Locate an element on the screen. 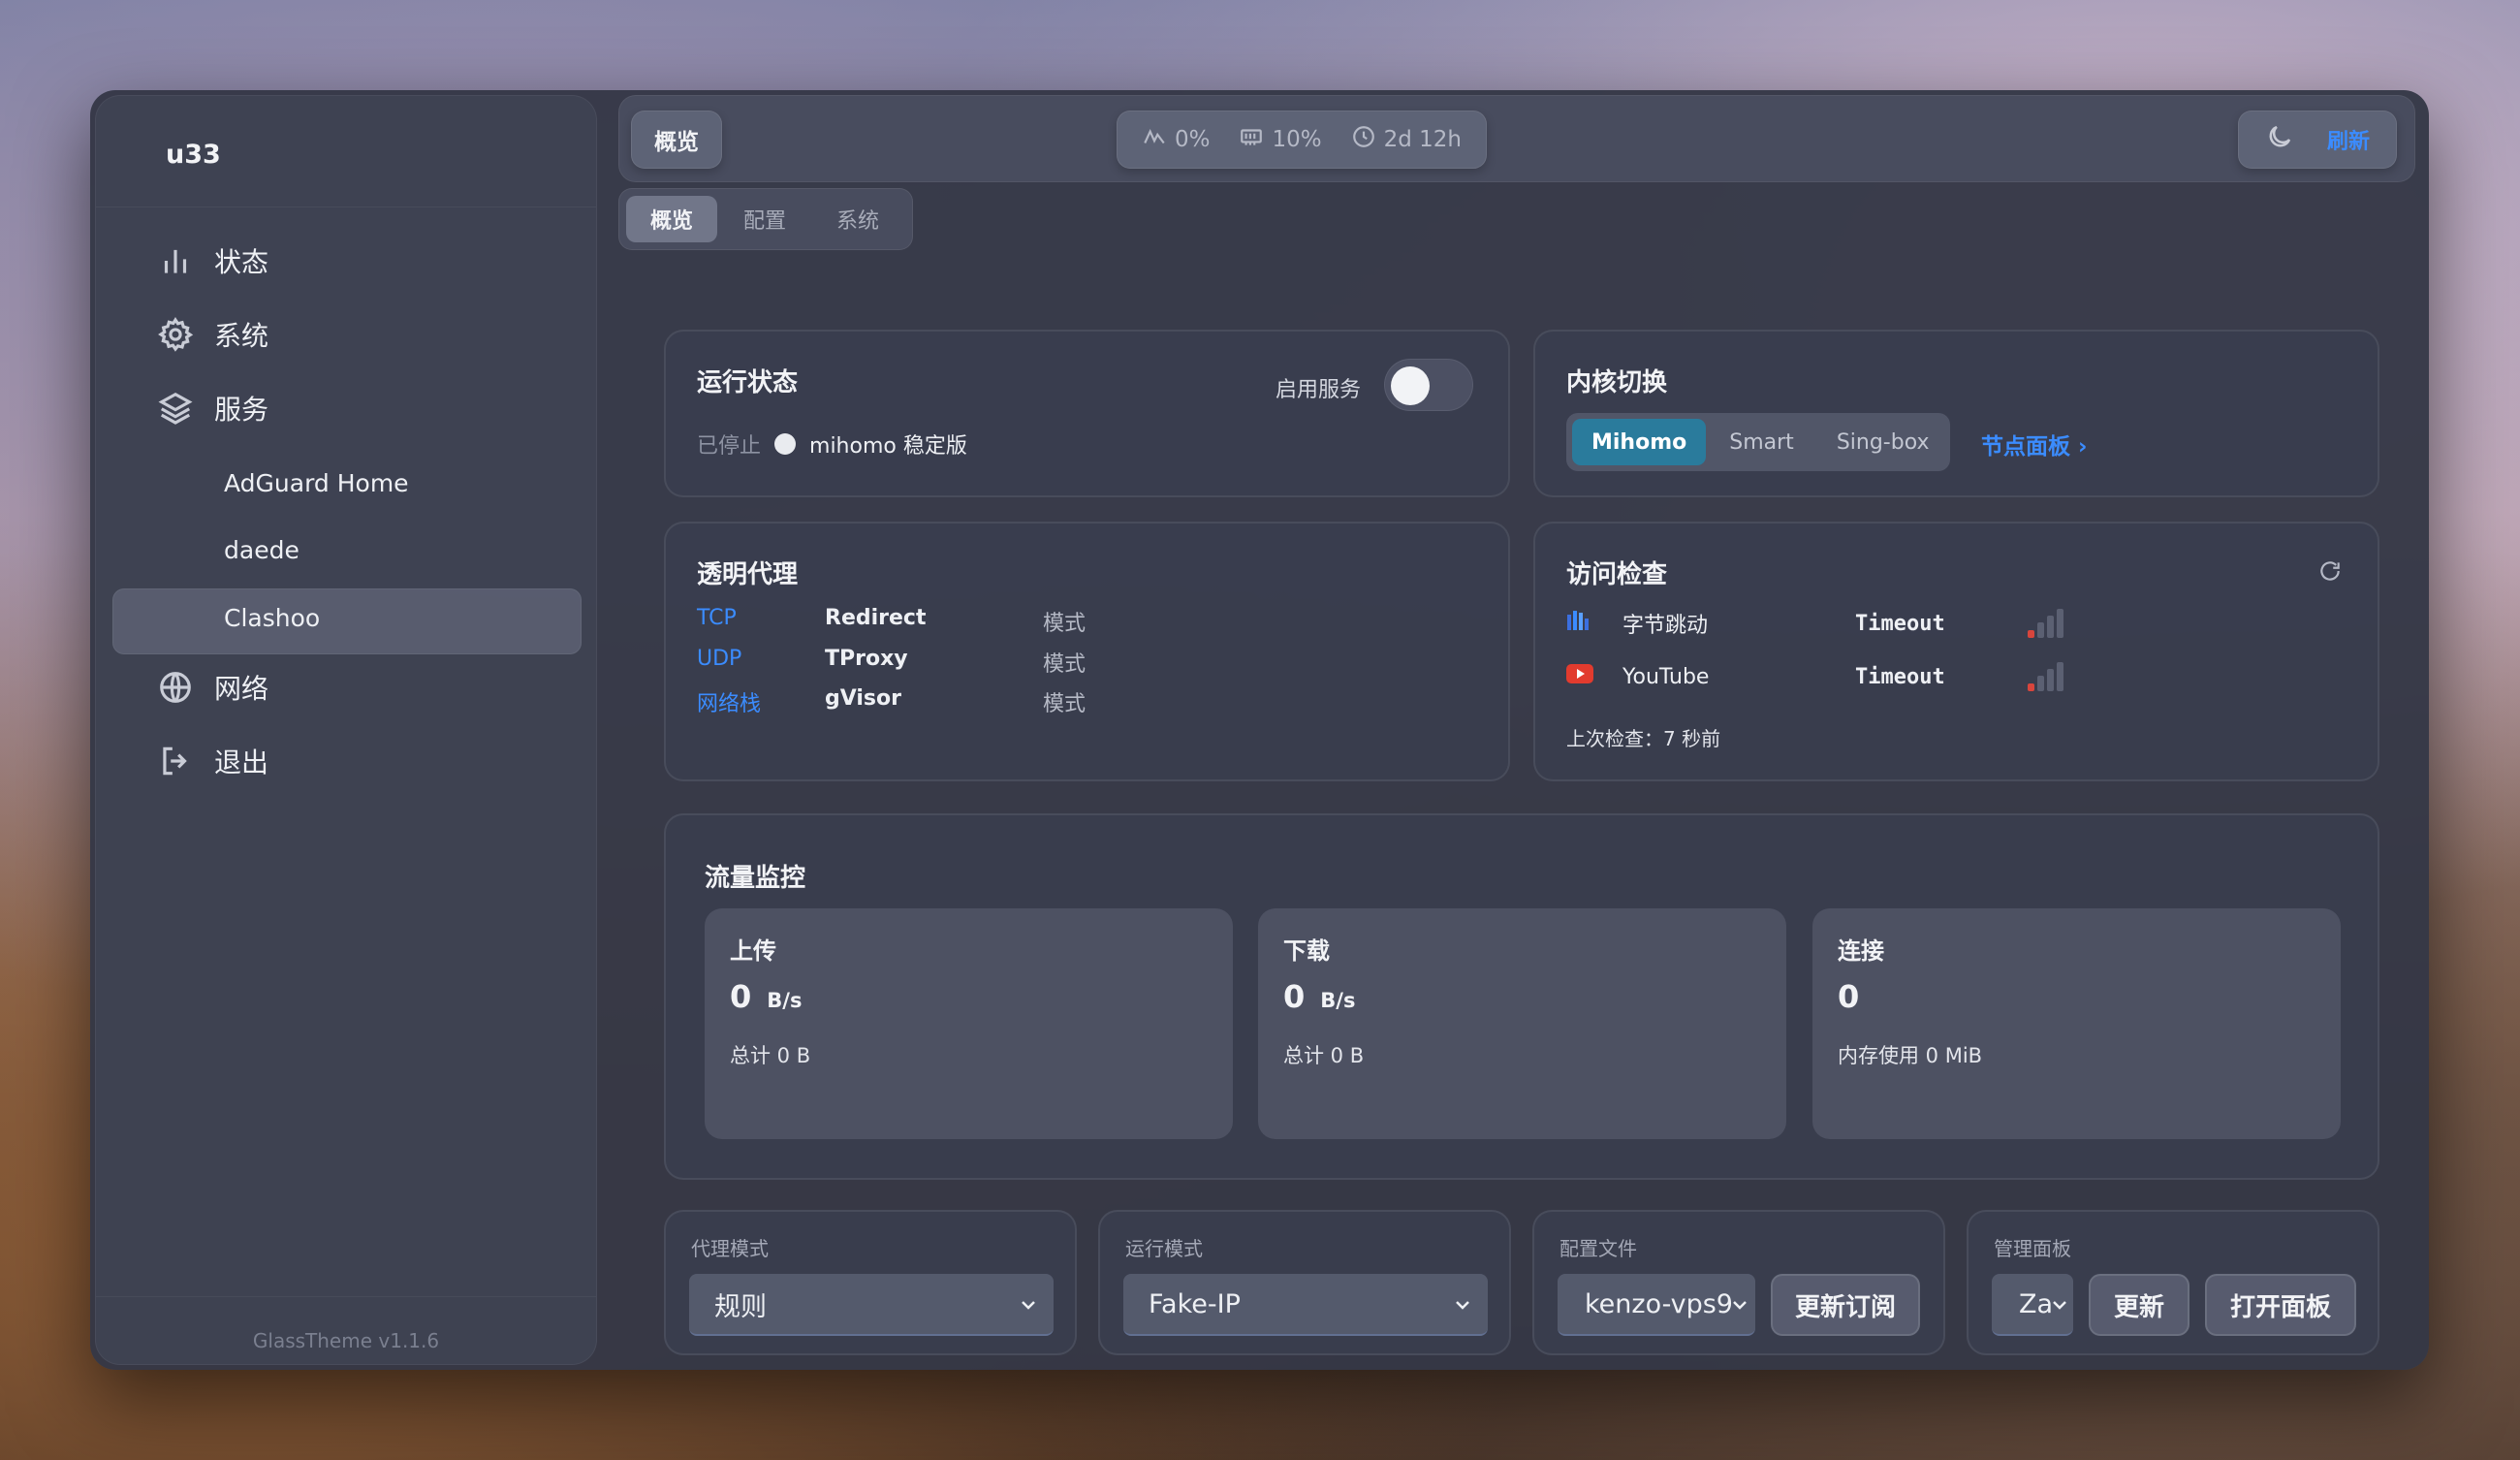  proxy-mode-select: 规则 is located at coordinates (872, 1305).